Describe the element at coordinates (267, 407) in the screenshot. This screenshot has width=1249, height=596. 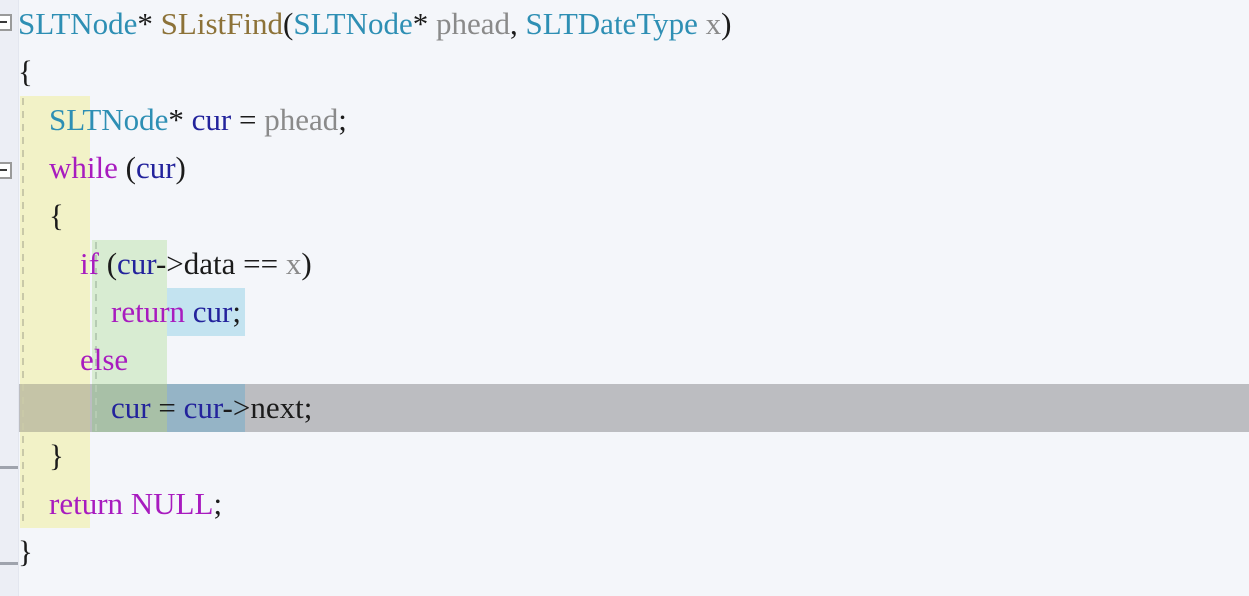
I see `code-token-punctuation: ->next;` at that location.